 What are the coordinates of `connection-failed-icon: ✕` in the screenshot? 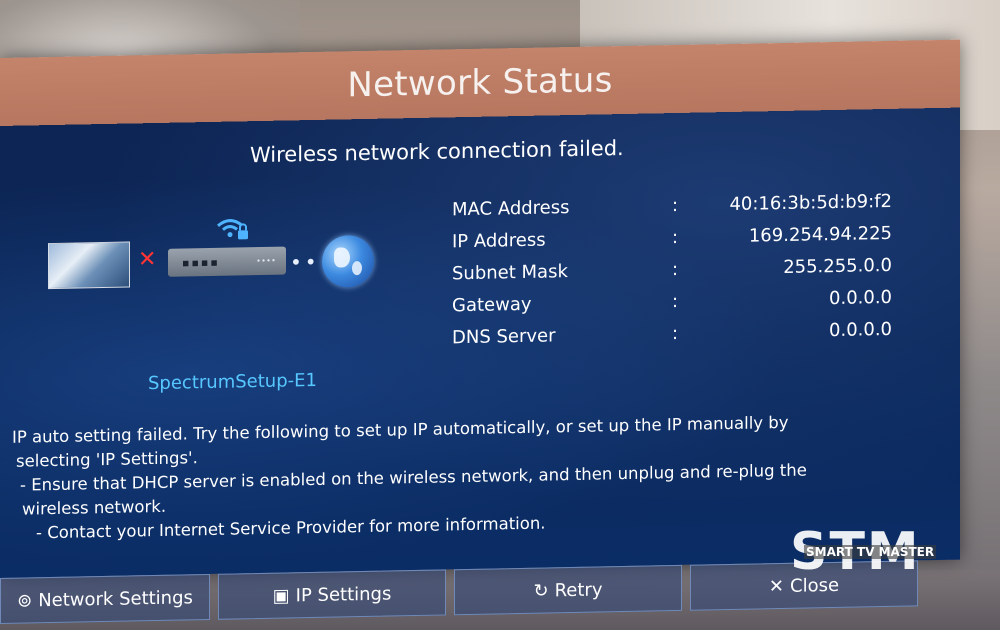 It's located at (147, 259).